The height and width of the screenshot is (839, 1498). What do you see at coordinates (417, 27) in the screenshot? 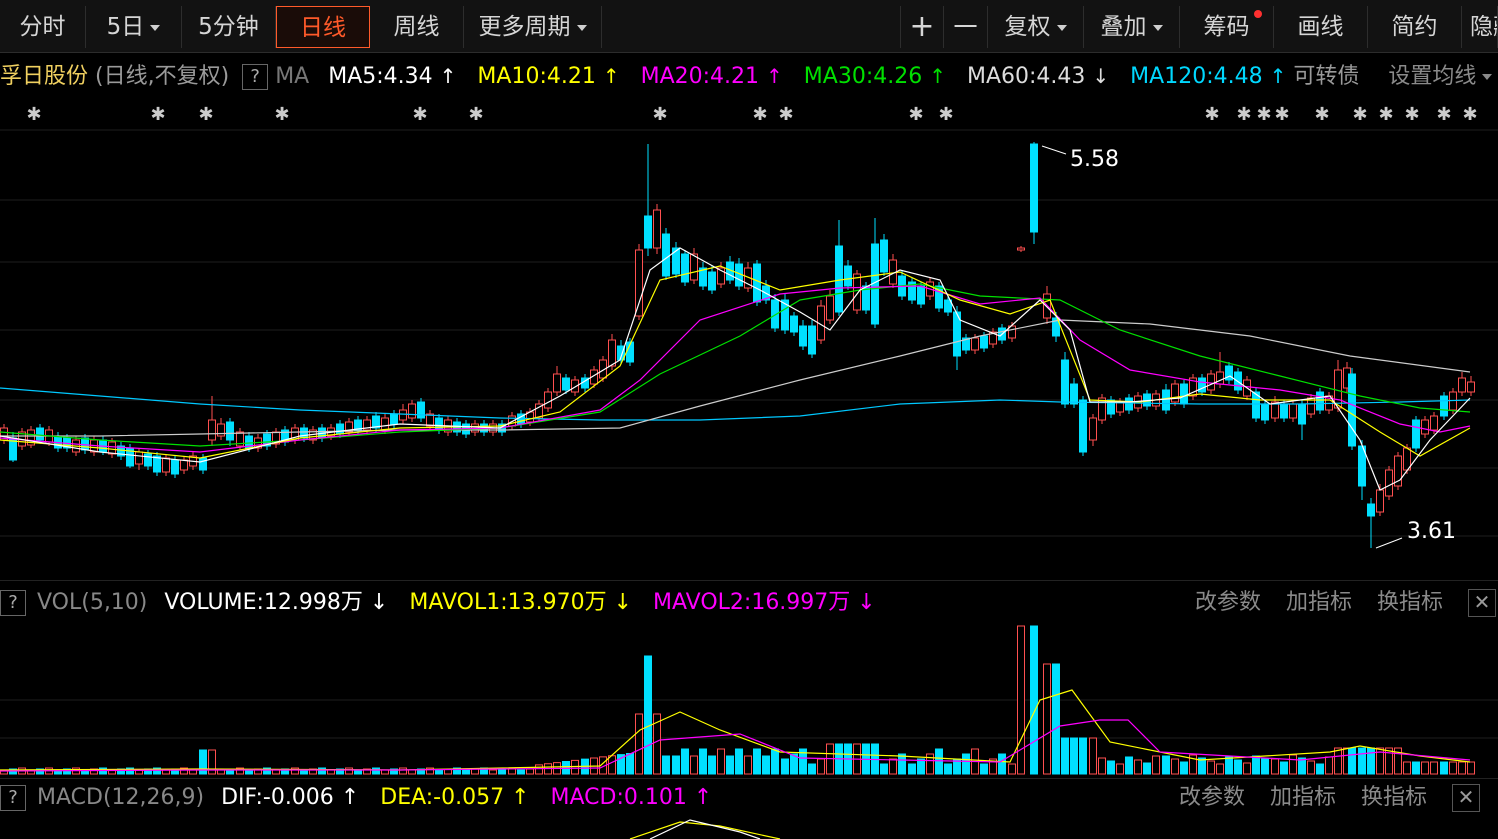
I see `tab-weekly: 周线` at bounding box center [417, 27].